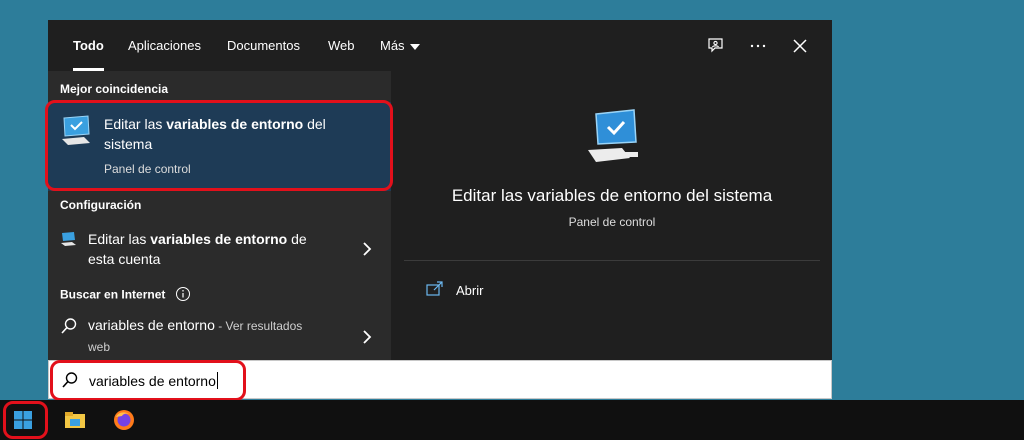 This screenshot has width=1024, height=440. What do you see at coordinates (148, 380) in the screenshot?
I see `highlight-search` at bounding box center [148, 380].